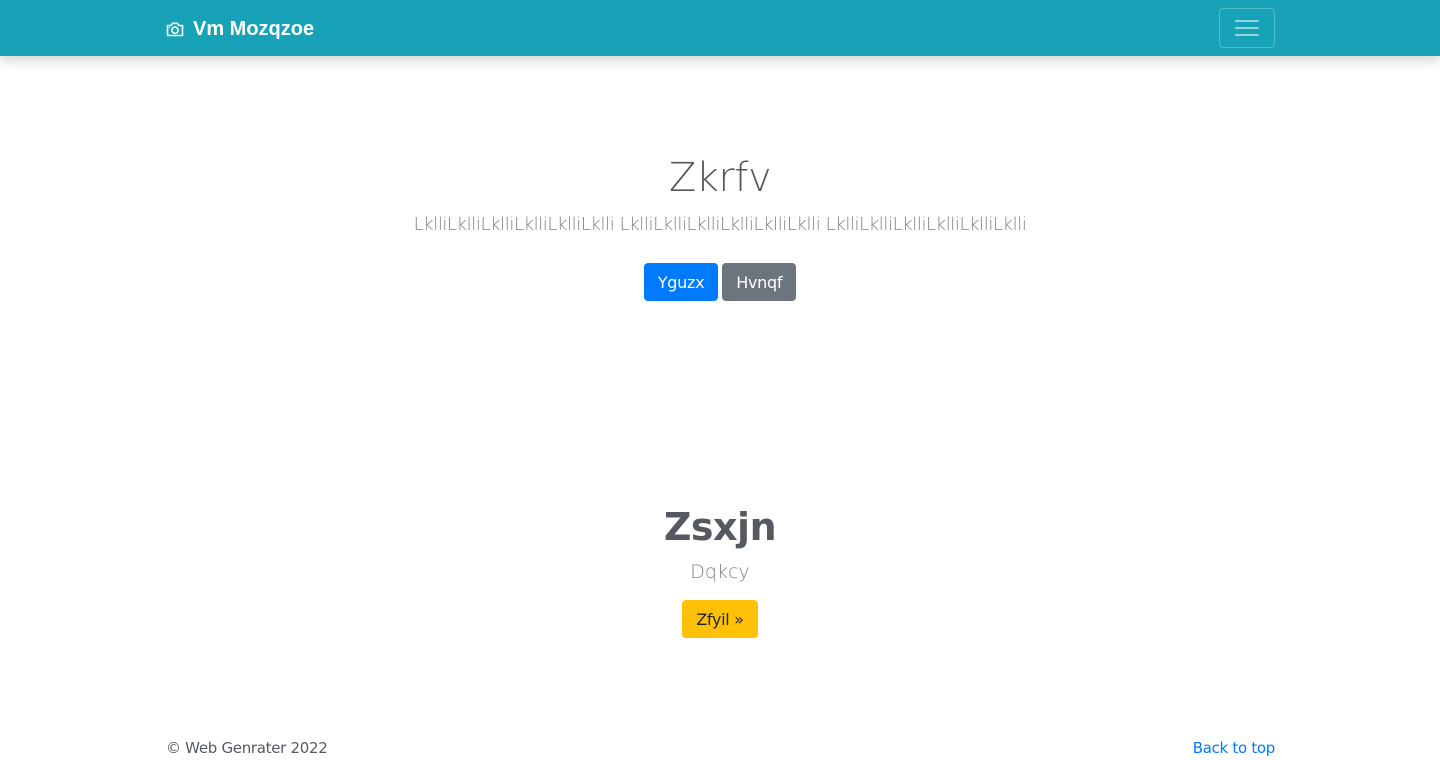 This screenshot has height=760, width=1440. Describe the element at coordinates (247, 748) in the screenshot. I see `footer-copyright: © Web Genrater 2022` at that location.